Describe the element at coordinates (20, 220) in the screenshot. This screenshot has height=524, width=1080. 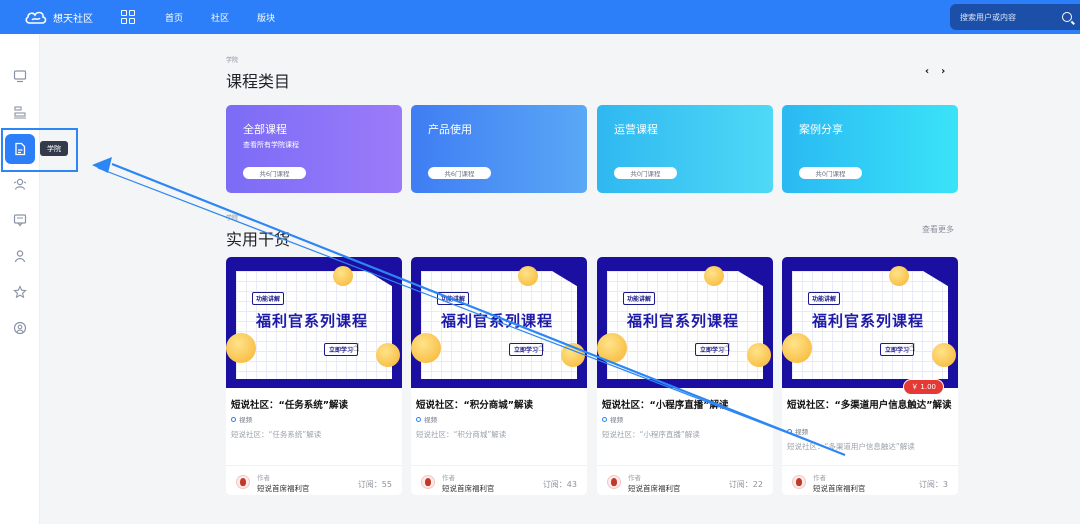
I see `message-icon` at that location.